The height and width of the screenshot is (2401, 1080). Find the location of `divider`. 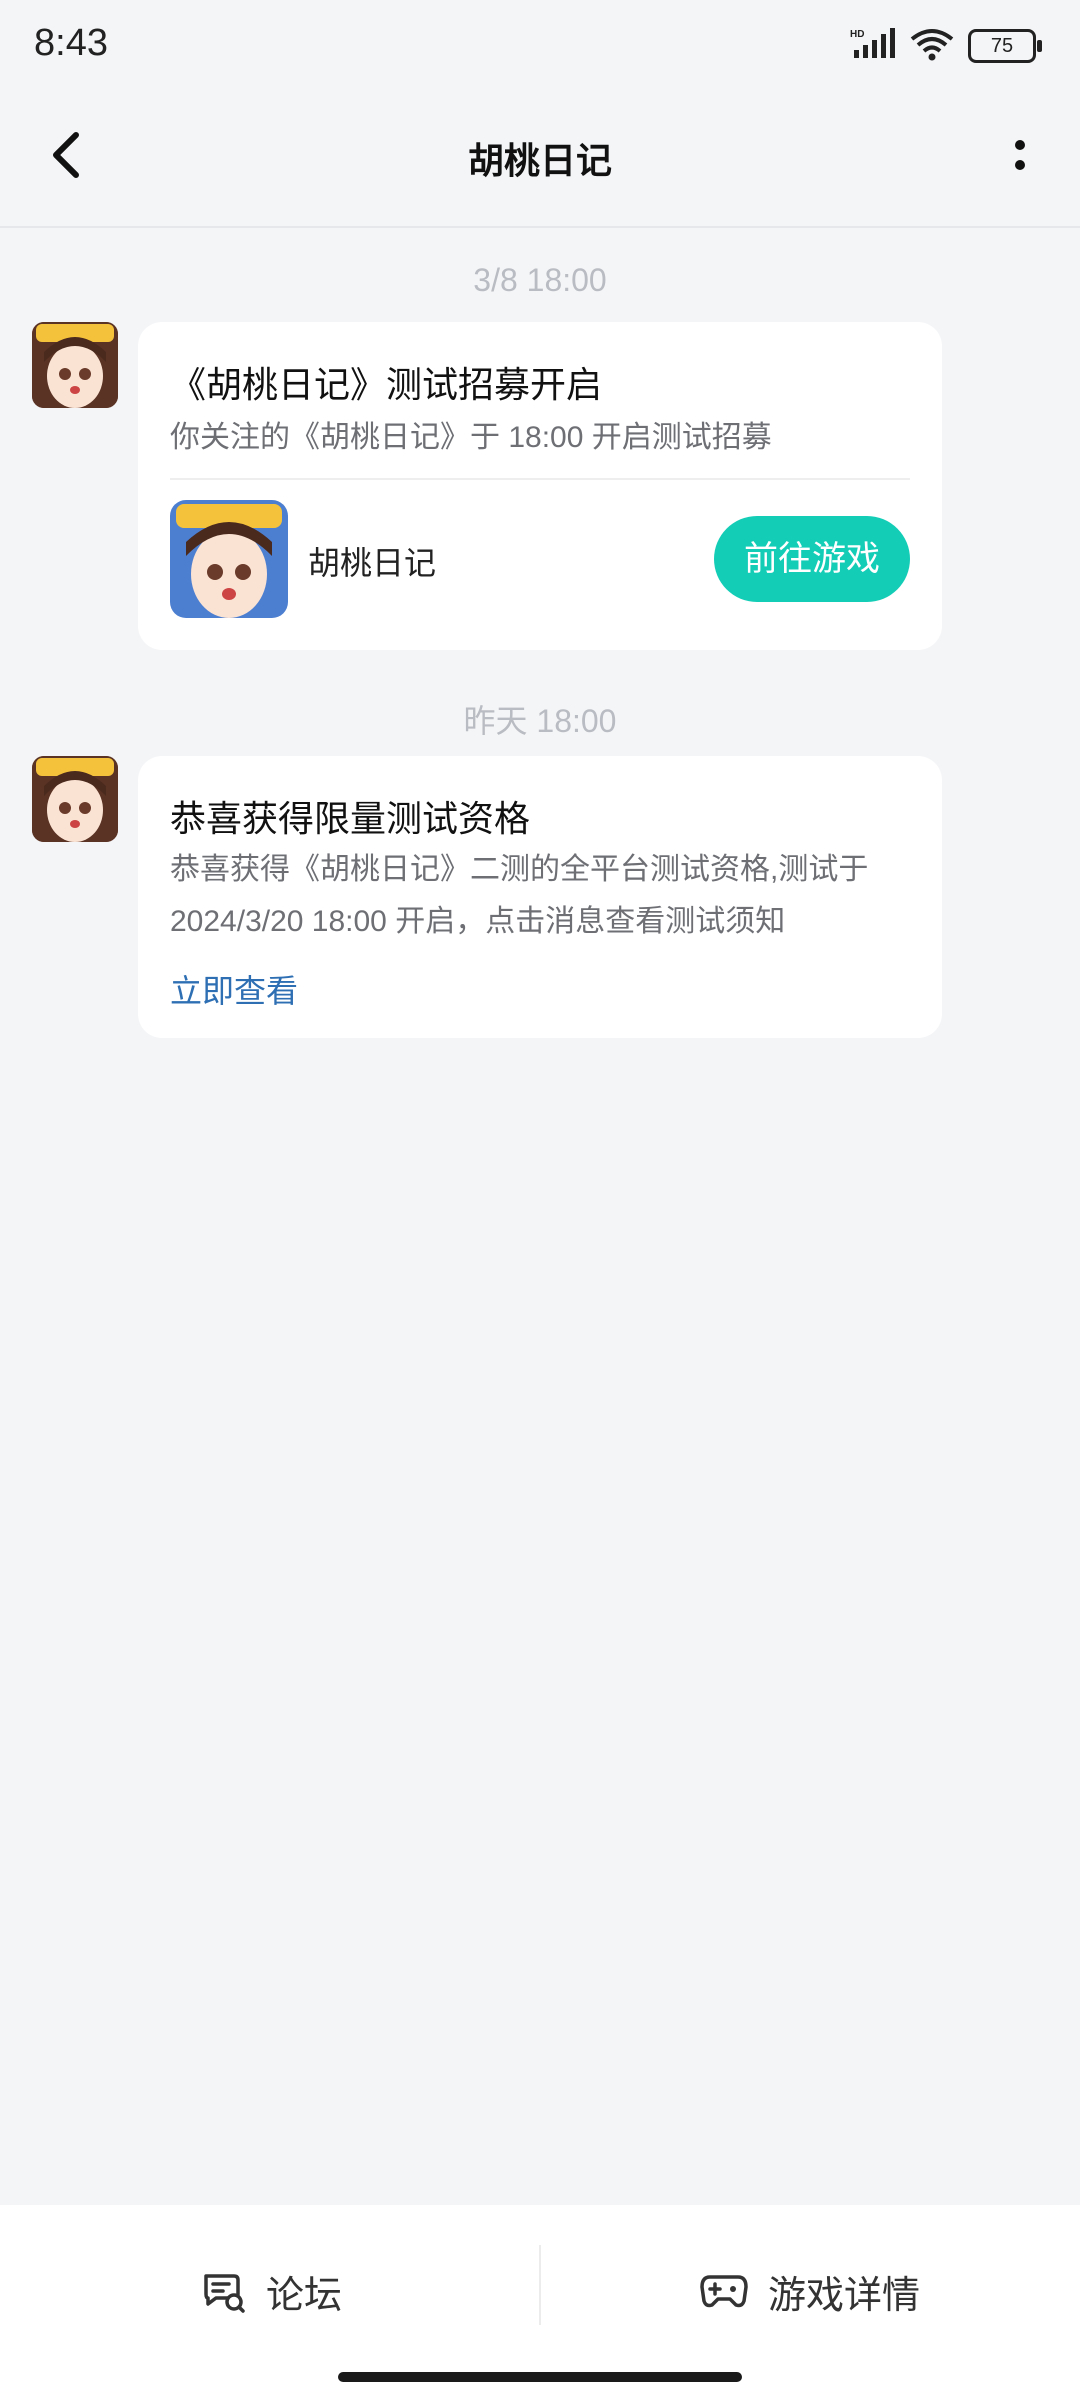

divider is located at coordinates (540, 479).